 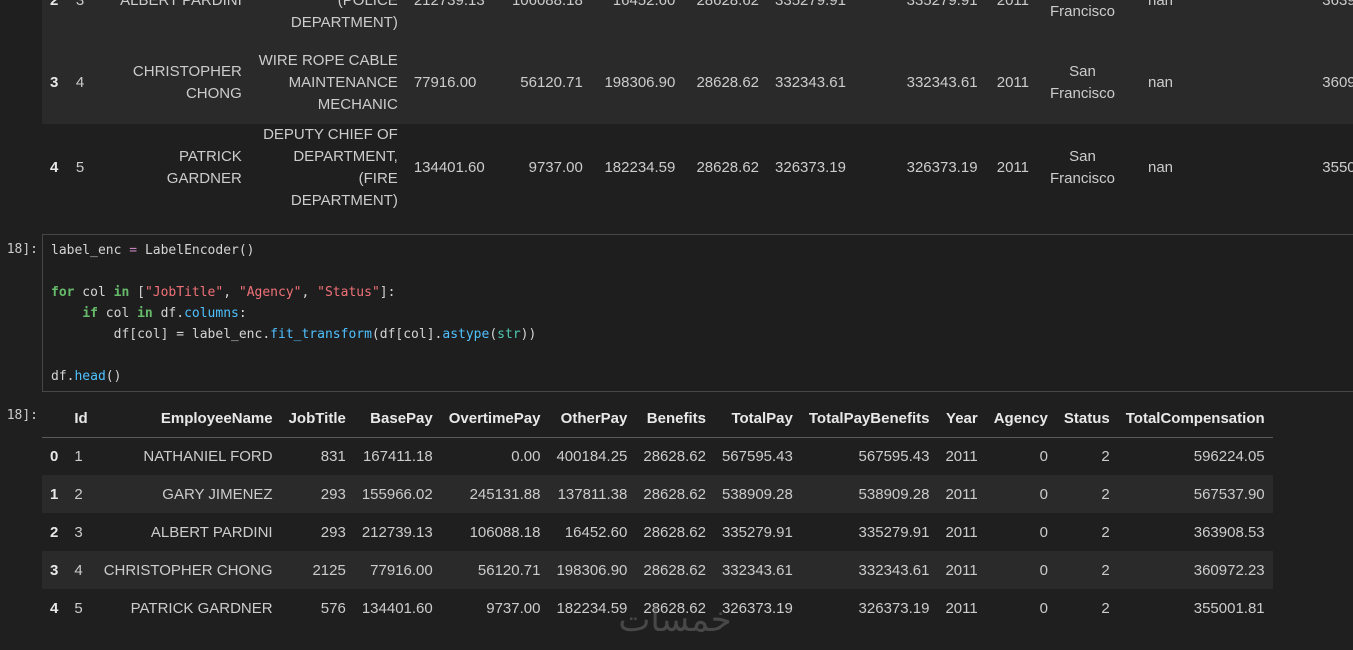 What do you see at coordinates (676, 418) in the screenshot?
I see `header-benefits: Benefits` at bounding box center [676, 418].